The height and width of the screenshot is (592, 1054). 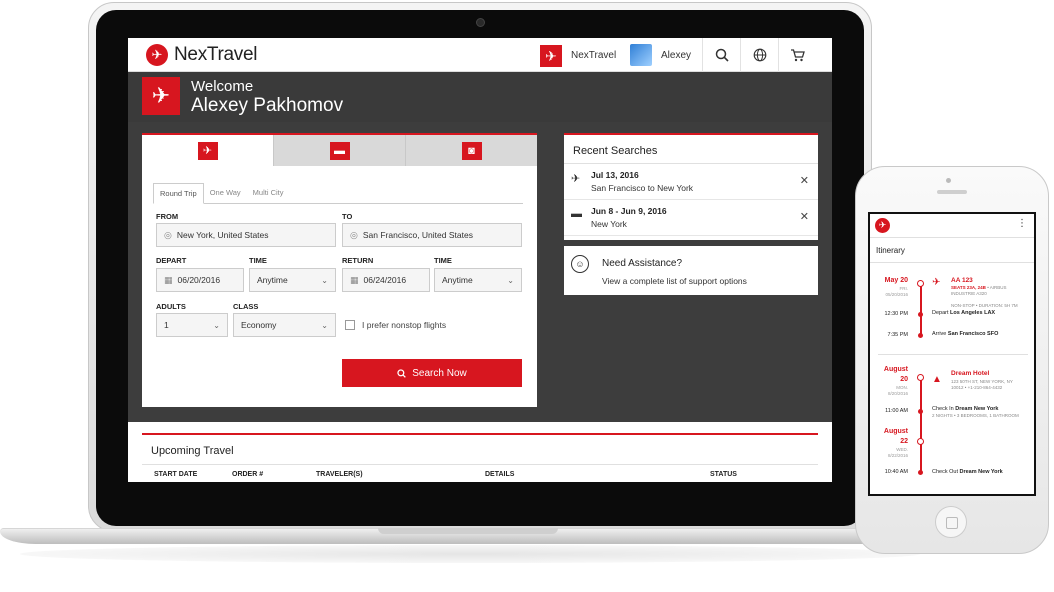 I want to click on chevron-down-icon: ⌄, so click(x=324, y=325).